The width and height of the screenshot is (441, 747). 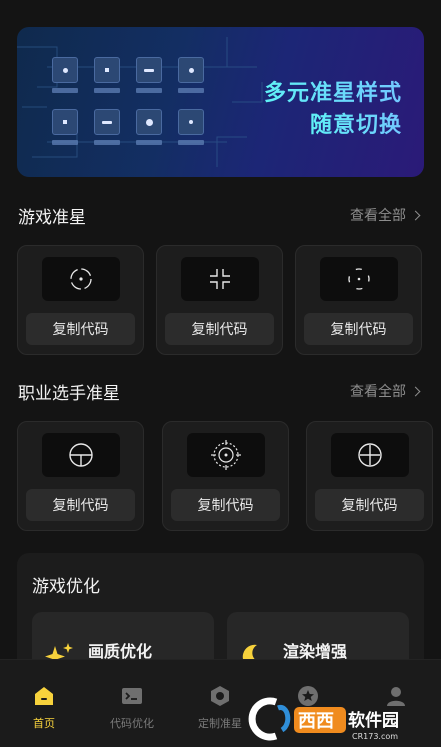 What do you see at coordinates (373, 720) in the screenshot?
I see `svg-text: 软件园` at bounding box center [373, 720].